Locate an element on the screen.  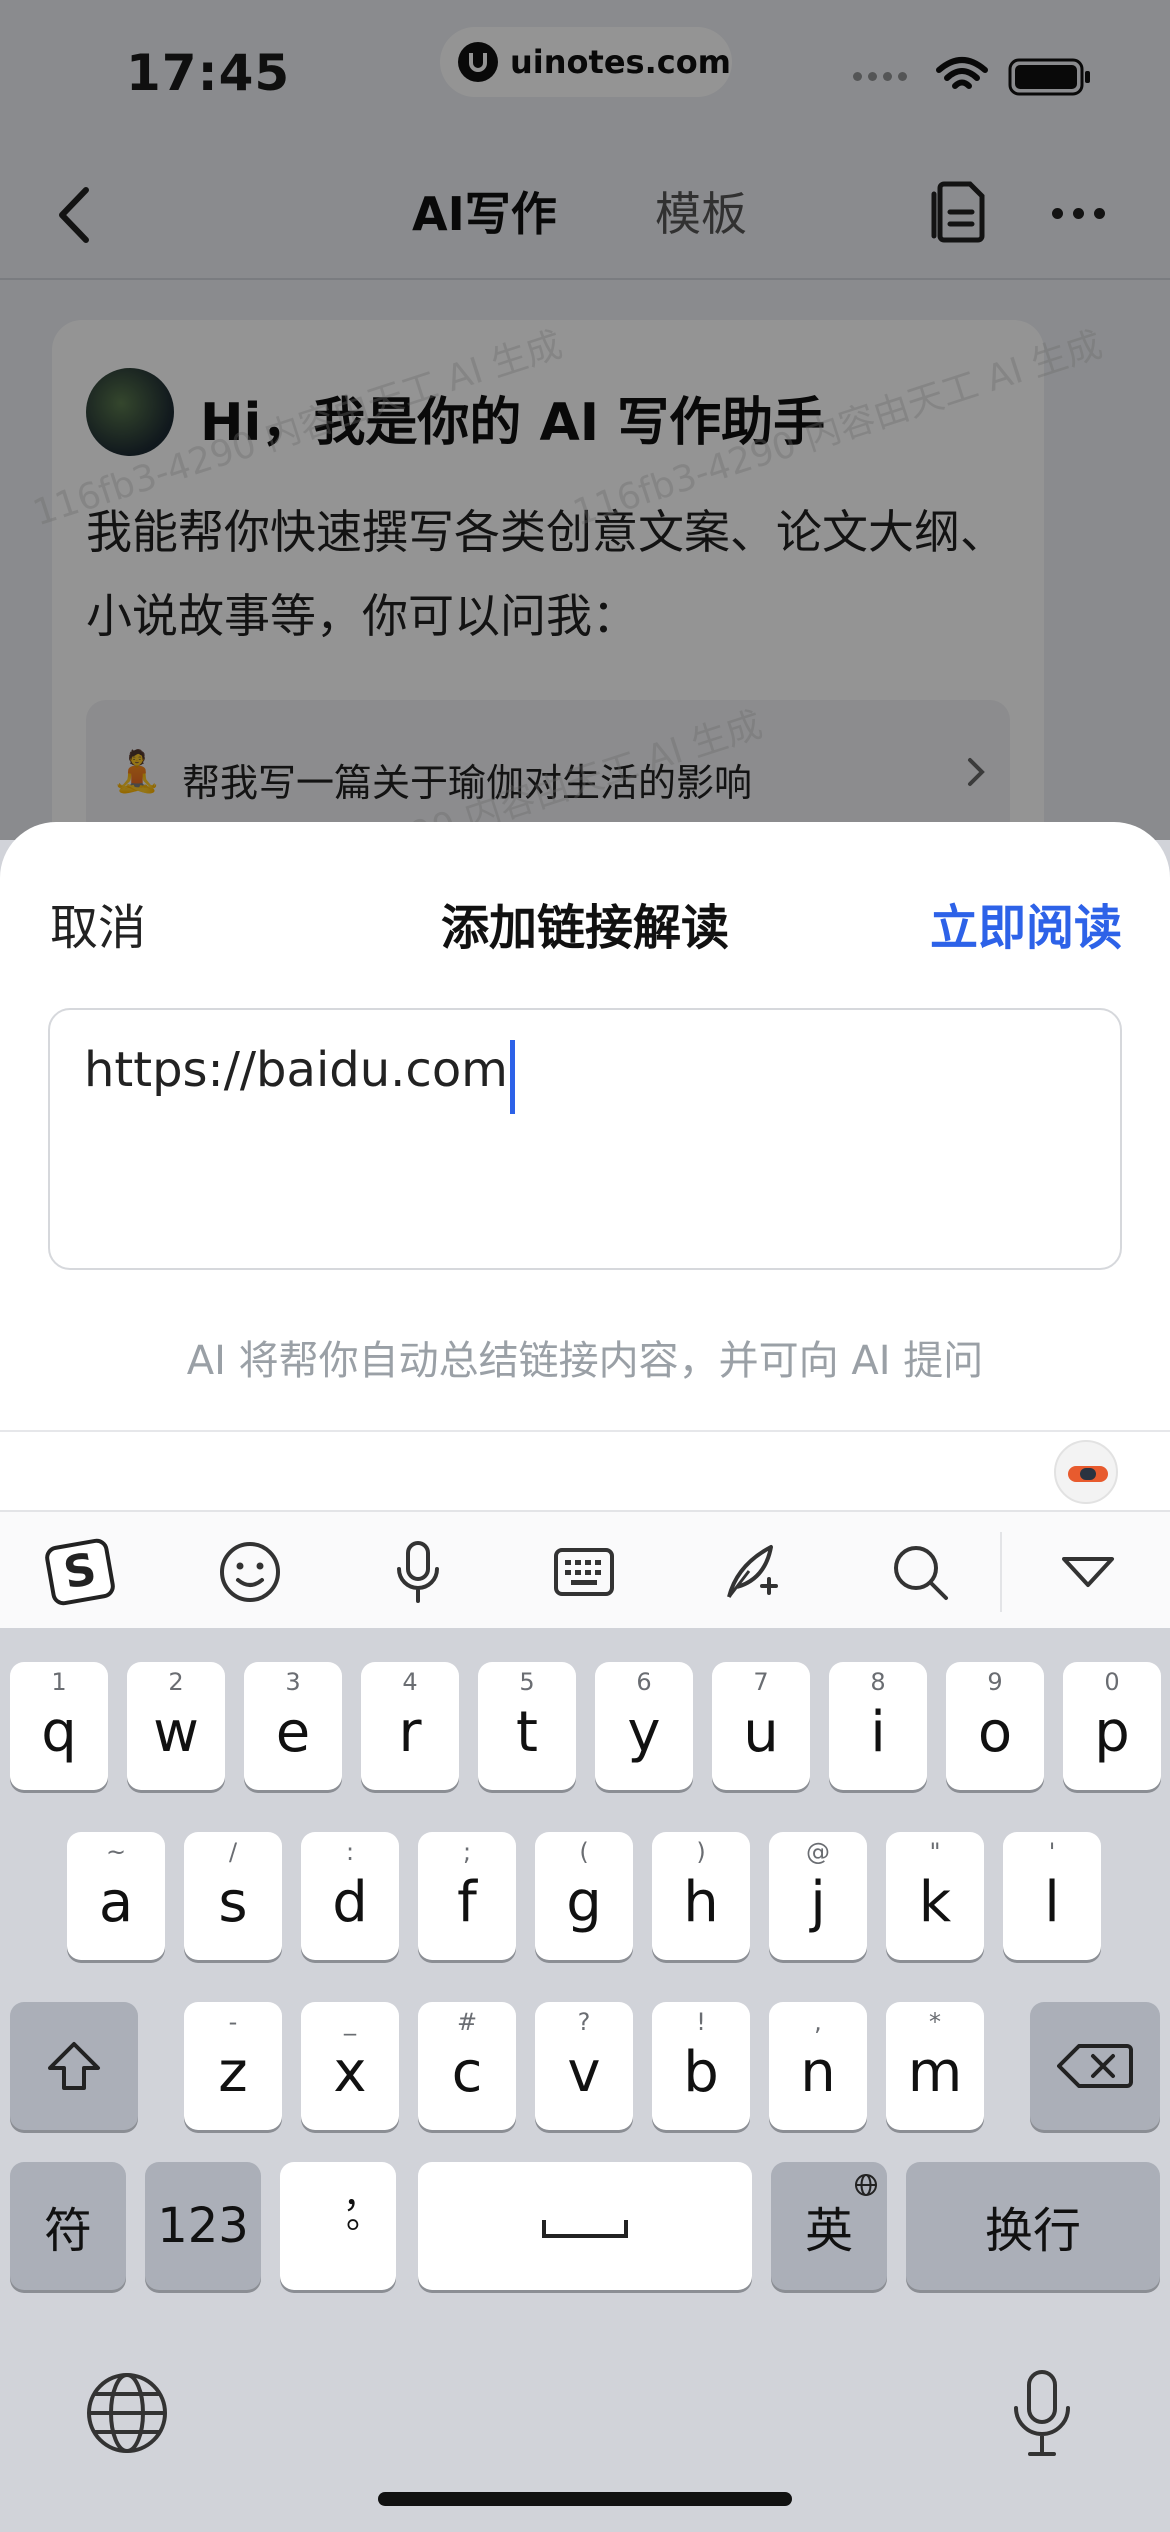
key-c: # c is located at coordinates (467, 2066).